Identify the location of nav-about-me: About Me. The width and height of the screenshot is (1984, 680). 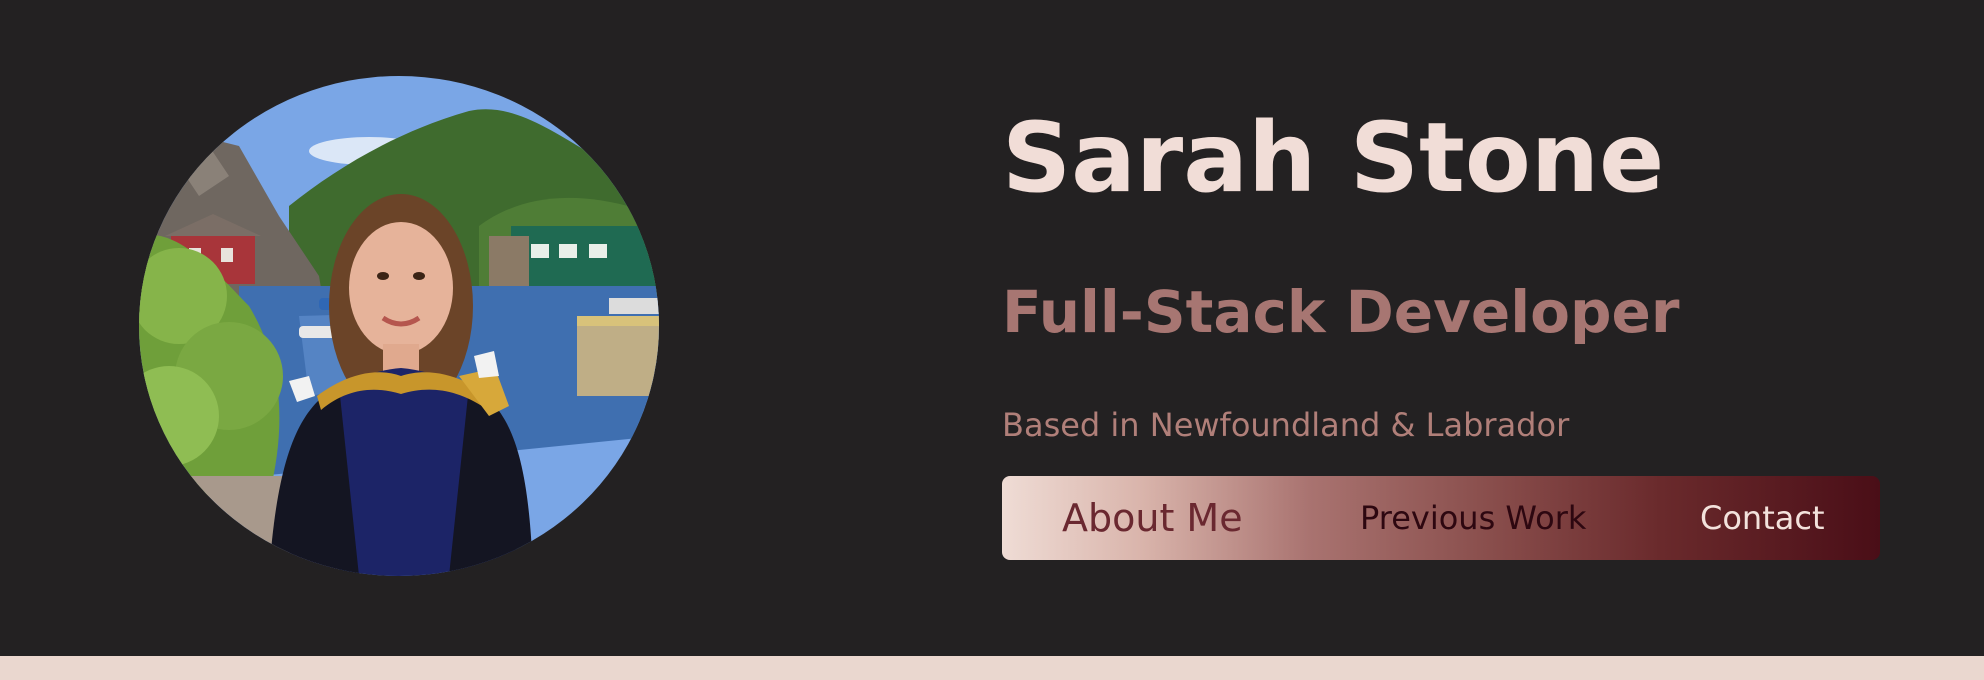
(1152, 518).